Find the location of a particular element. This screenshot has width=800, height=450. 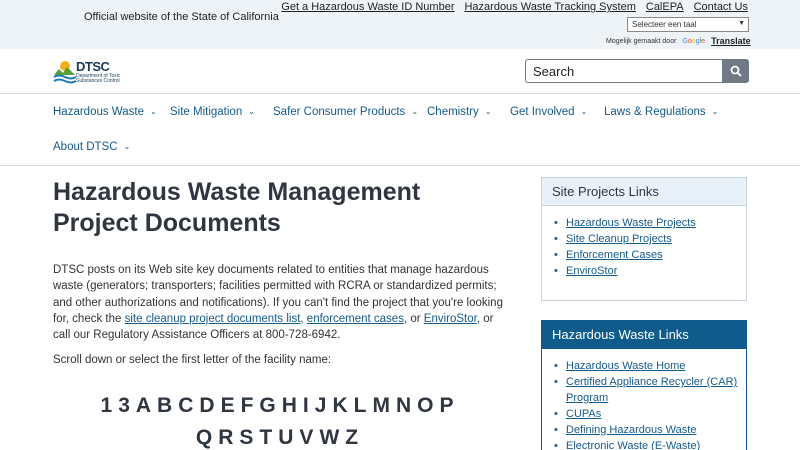

nav-item-laws-regulations: Laws & Regulations ⌄ is located at coordinates (661, 112).